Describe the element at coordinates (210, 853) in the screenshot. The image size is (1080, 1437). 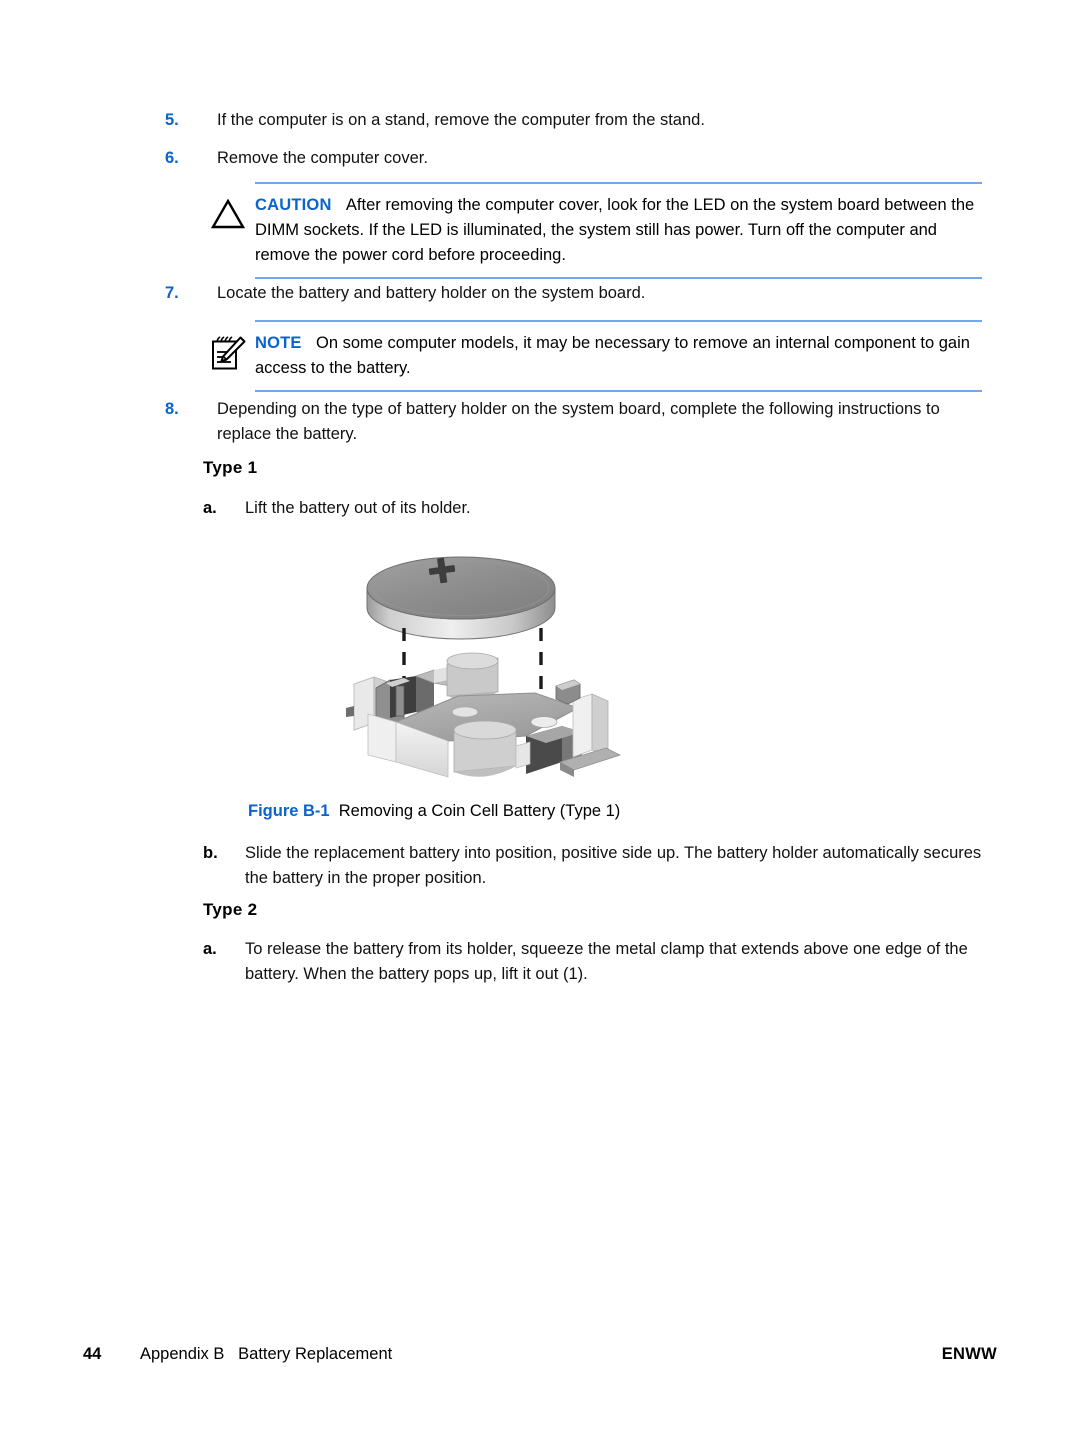
I see `sub-step-marker: b.` at that location.